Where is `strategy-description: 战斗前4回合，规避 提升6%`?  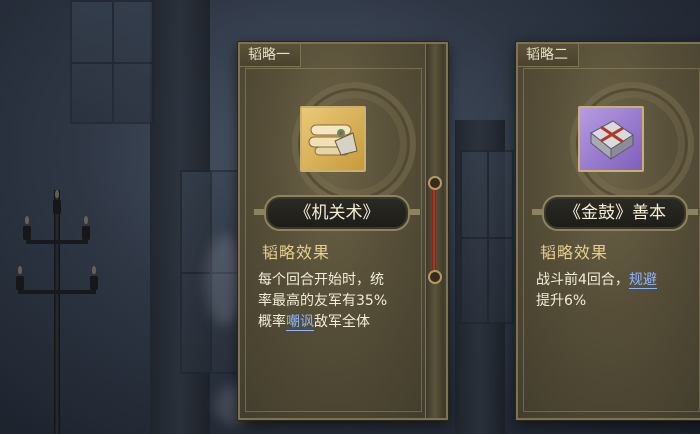
strategy-description: 战斗前4回合，规避 提升6% is located at coordinates (616, 291).